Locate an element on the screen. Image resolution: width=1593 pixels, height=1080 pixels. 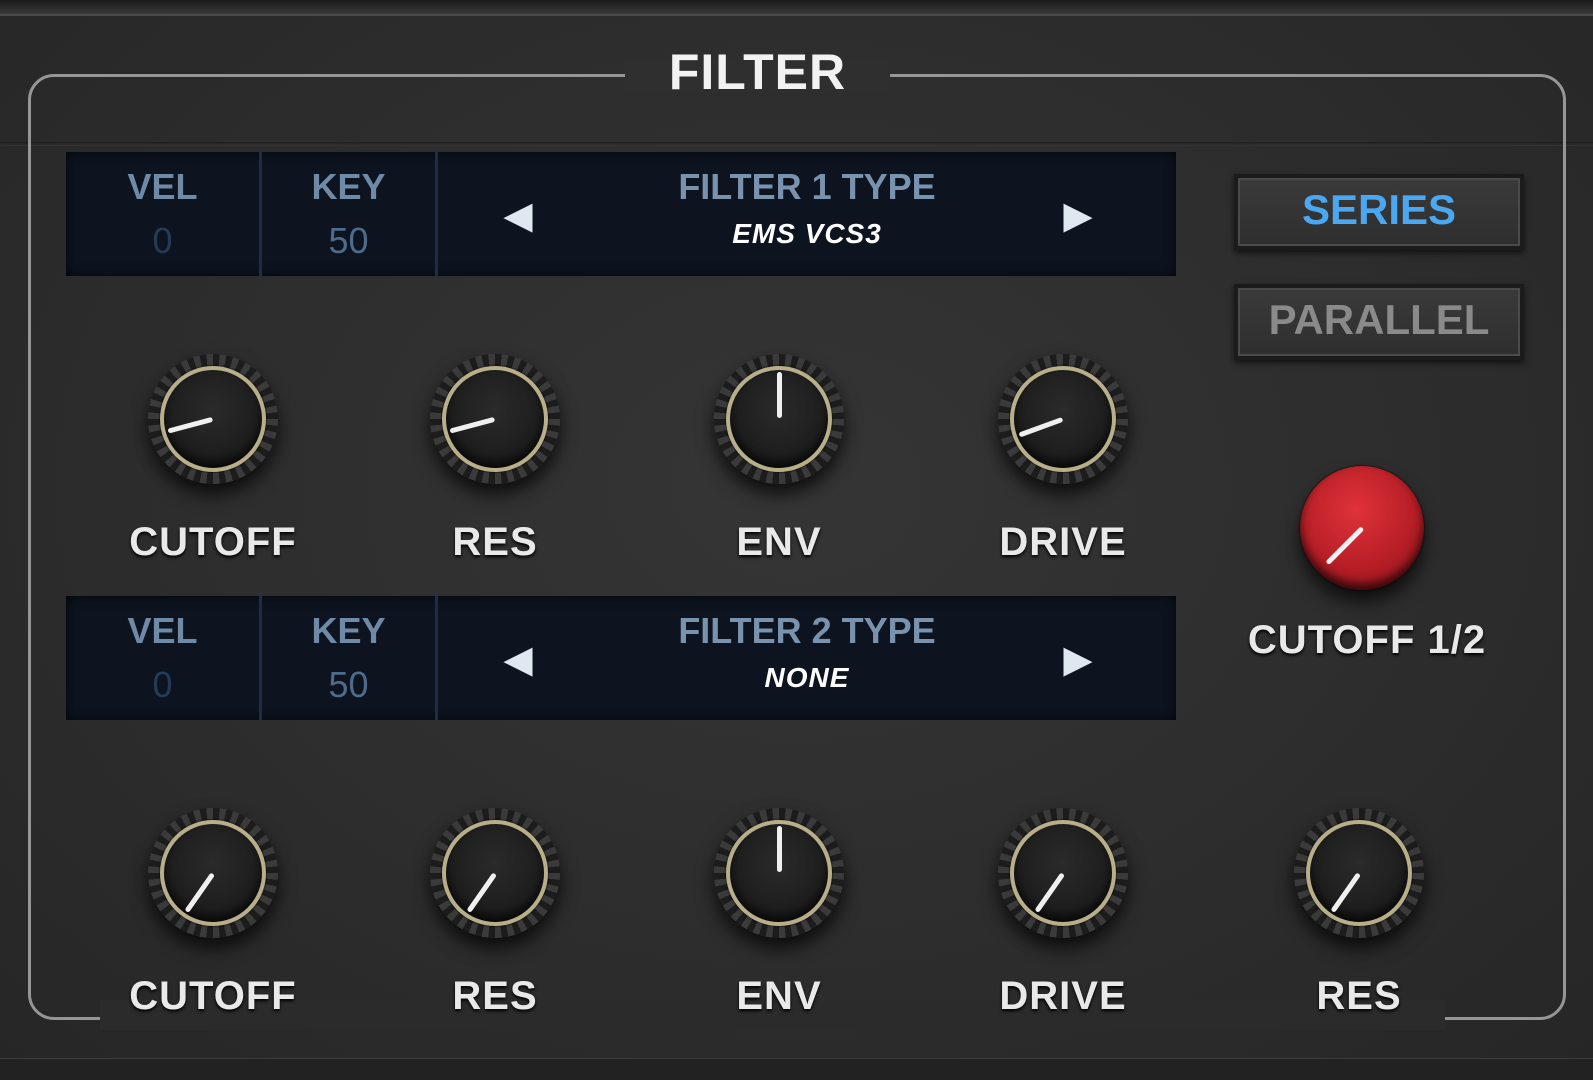
filter2-res2-label: RES is located at coordinates (1359, 996).